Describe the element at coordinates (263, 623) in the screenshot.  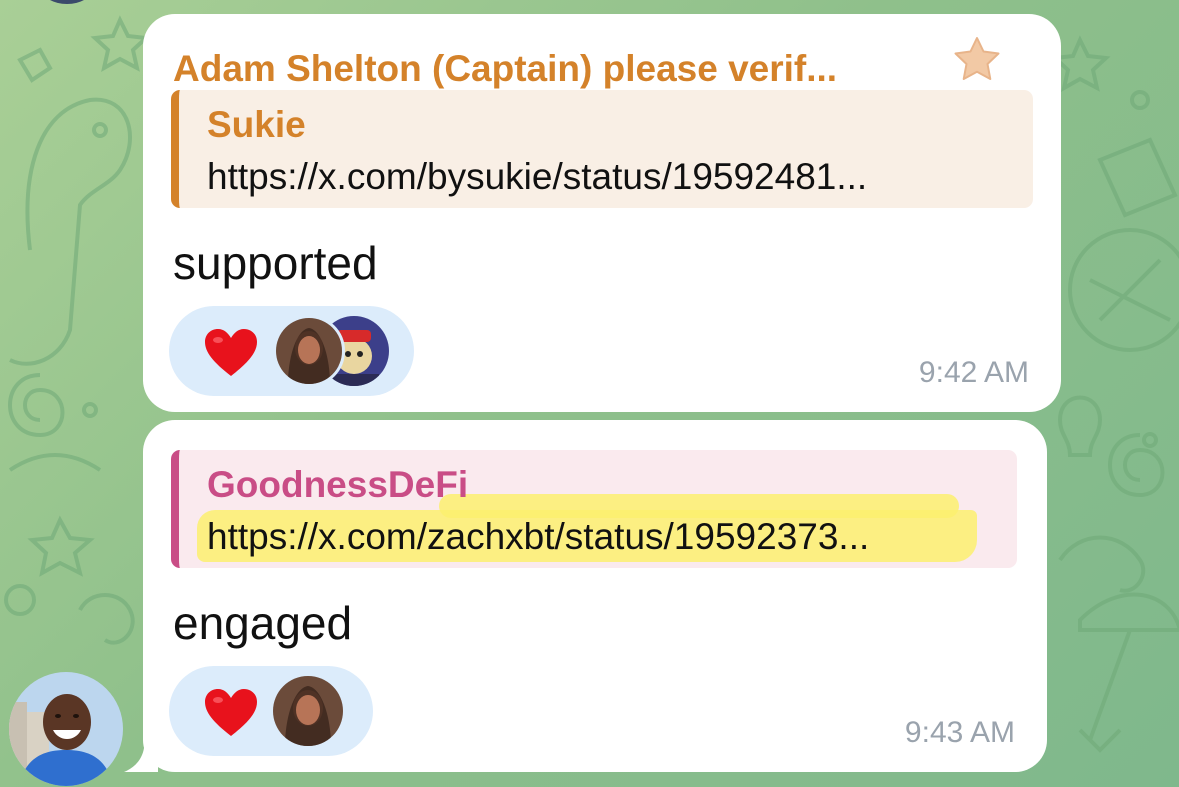
I see `message-text: engaged` at that location.